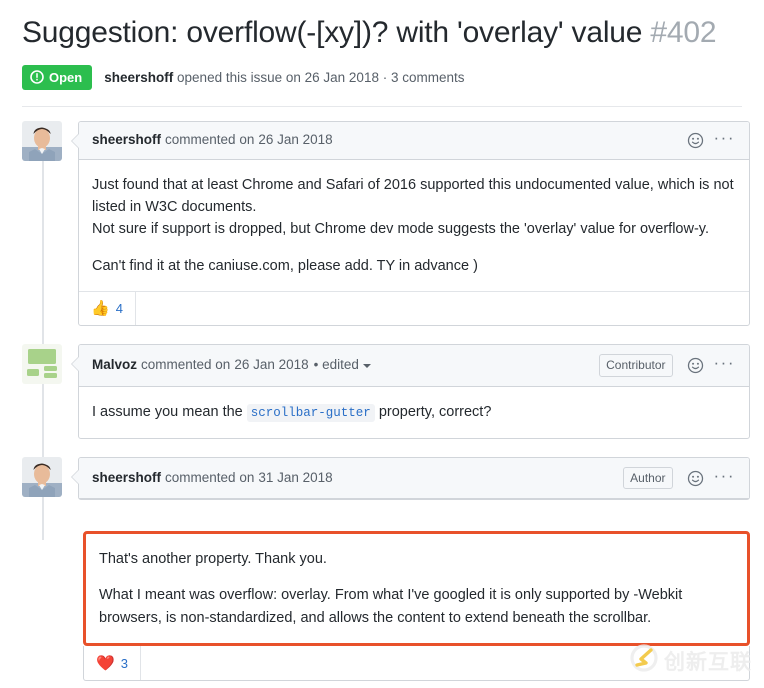  I want to click on issue-opened-text: opened this issue on, so click(239, 77).